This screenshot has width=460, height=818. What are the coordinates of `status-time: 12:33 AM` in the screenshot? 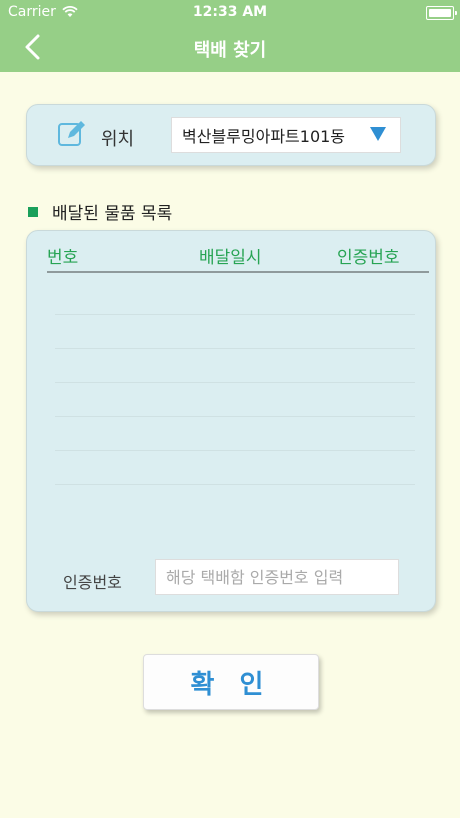 It's located at (230, 12).